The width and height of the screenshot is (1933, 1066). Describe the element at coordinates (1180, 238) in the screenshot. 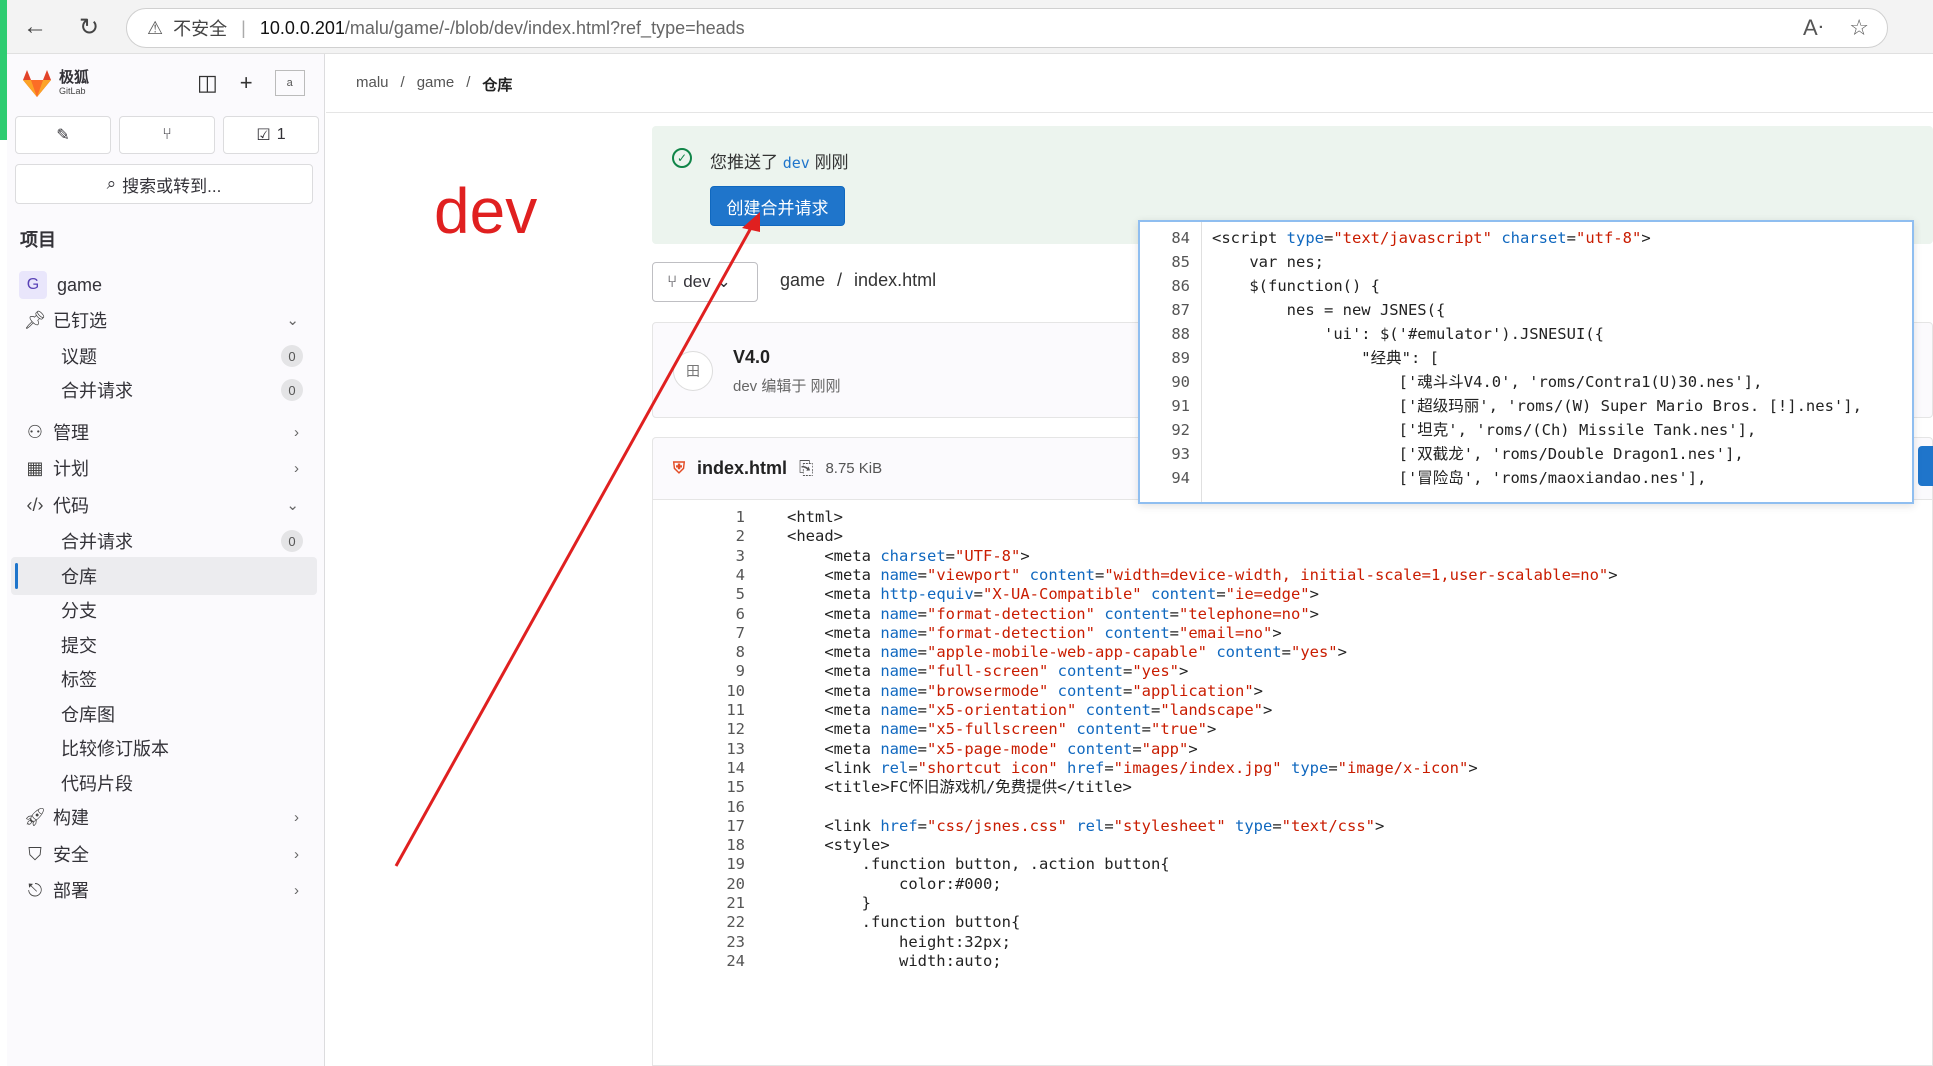

I see `line-number: 84` at that location.